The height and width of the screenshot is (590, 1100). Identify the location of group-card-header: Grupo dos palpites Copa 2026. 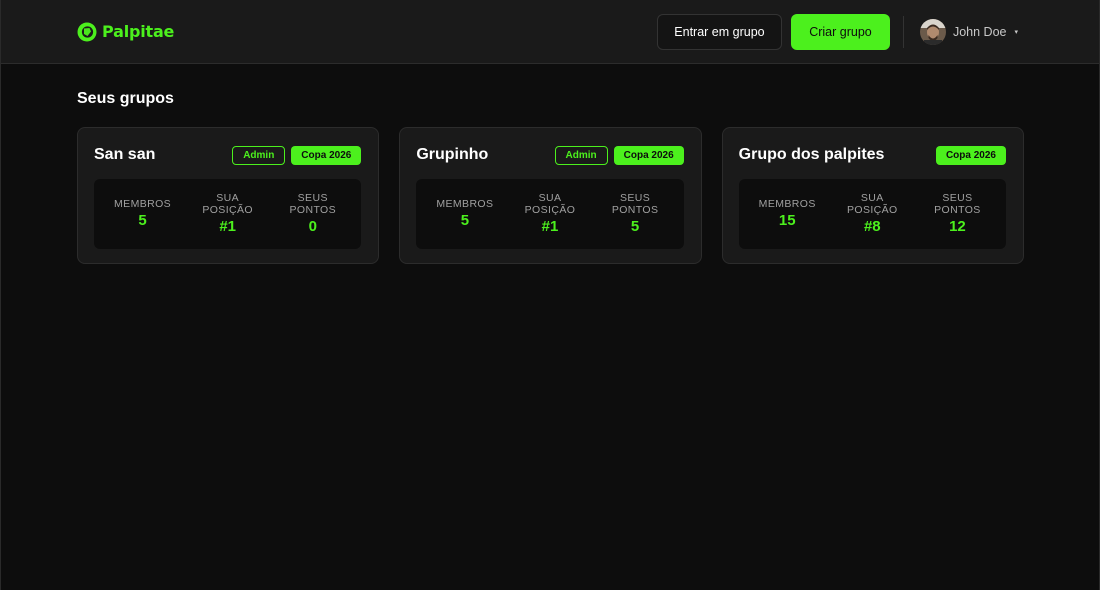
(872, 155).